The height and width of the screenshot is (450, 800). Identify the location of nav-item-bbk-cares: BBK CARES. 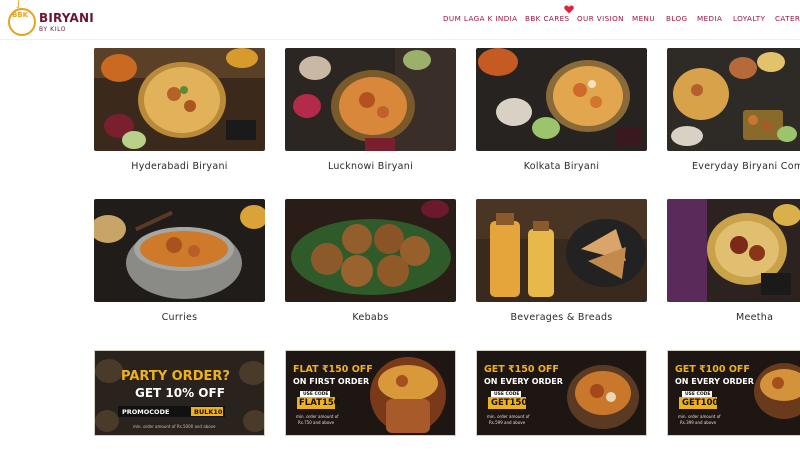
(547, 18).